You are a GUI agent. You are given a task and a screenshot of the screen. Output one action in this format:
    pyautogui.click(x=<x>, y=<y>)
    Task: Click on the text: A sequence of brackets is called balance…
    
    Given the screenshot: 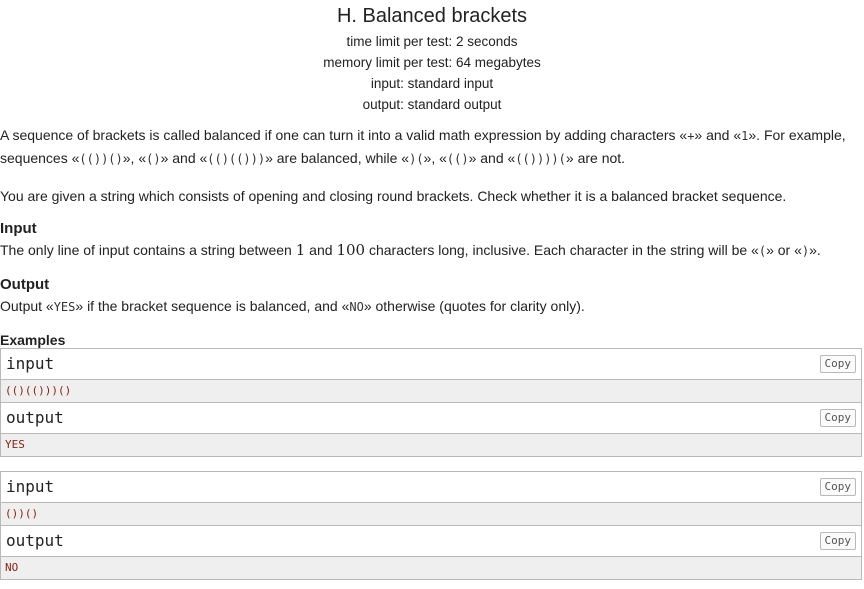 What is the action you would take?
    pyautogui.click(x=344, y=135)
    